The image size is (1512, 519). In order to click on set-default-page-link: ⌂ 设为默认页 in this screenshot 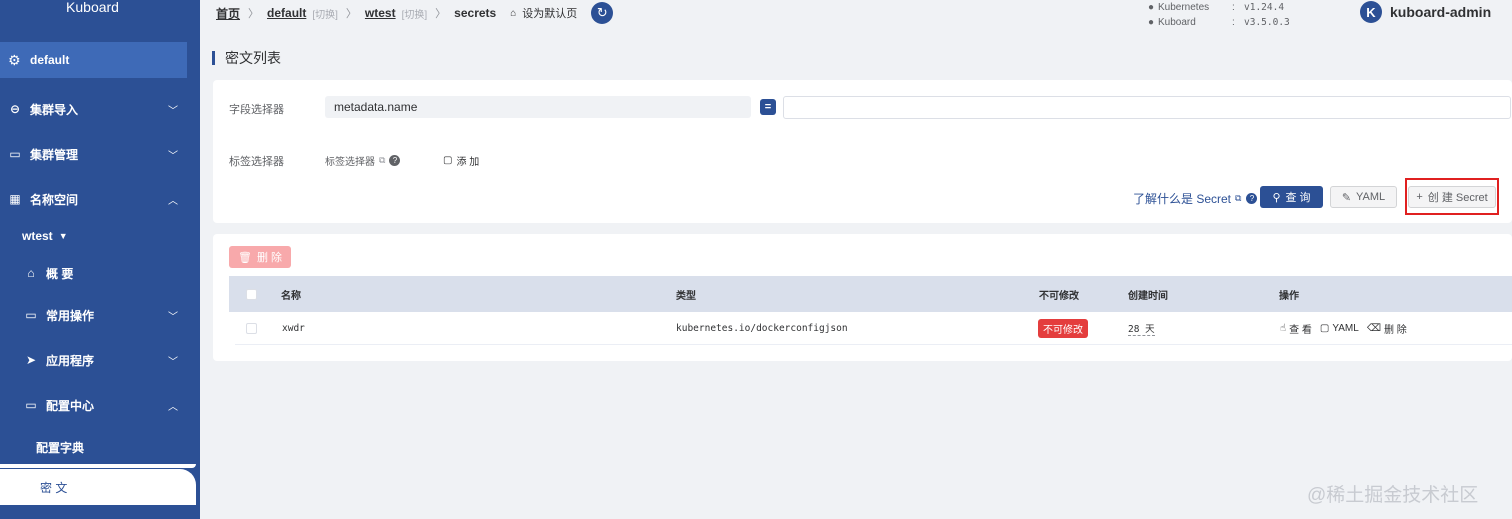, I will do `click(543, 13)`.